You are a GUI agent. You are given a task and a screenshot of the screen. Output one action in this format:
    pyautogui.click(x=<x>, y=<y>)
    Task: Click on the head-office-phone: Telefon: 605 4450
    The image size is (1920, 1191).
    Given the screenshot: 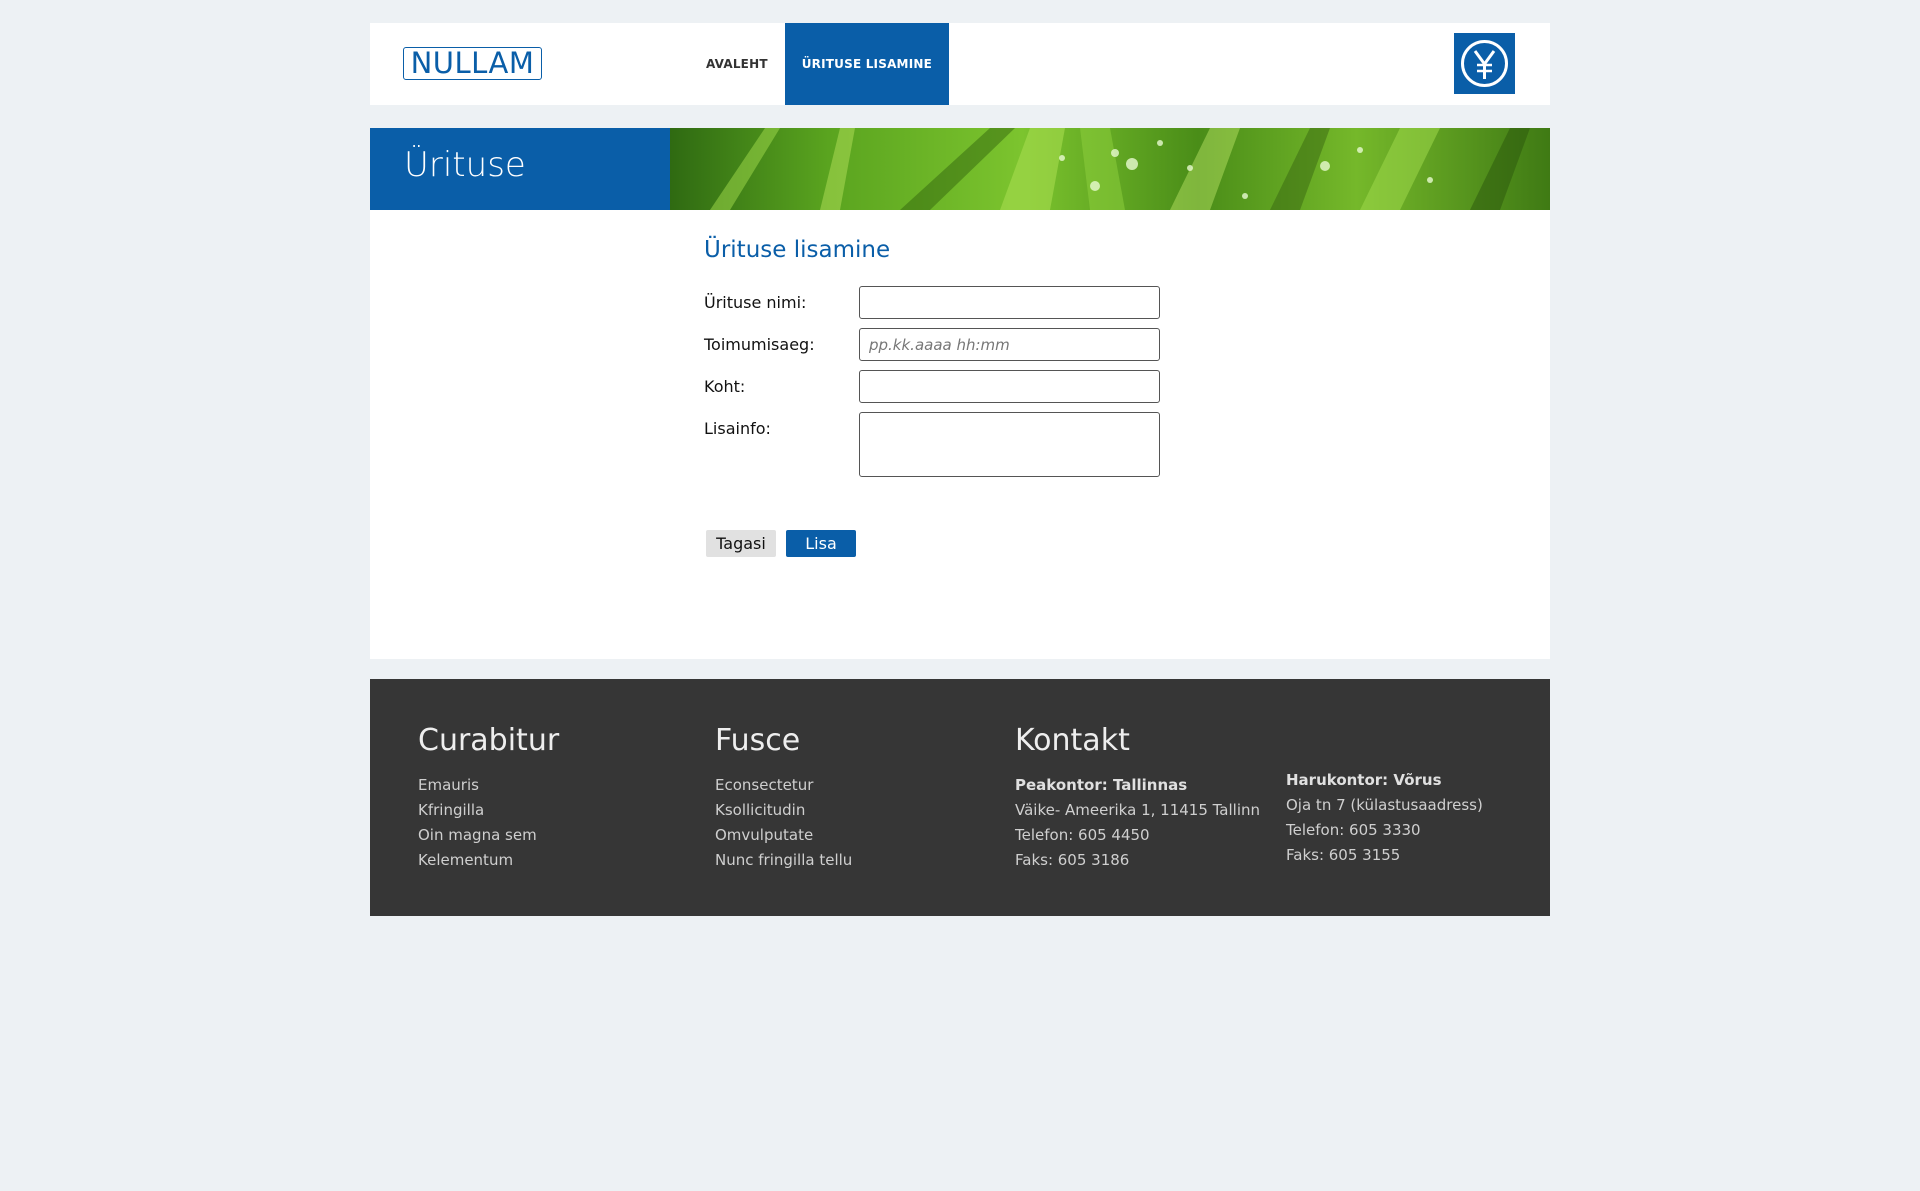 What is the action you would take?
    pyautogui.click(x=1082, y=835)
    